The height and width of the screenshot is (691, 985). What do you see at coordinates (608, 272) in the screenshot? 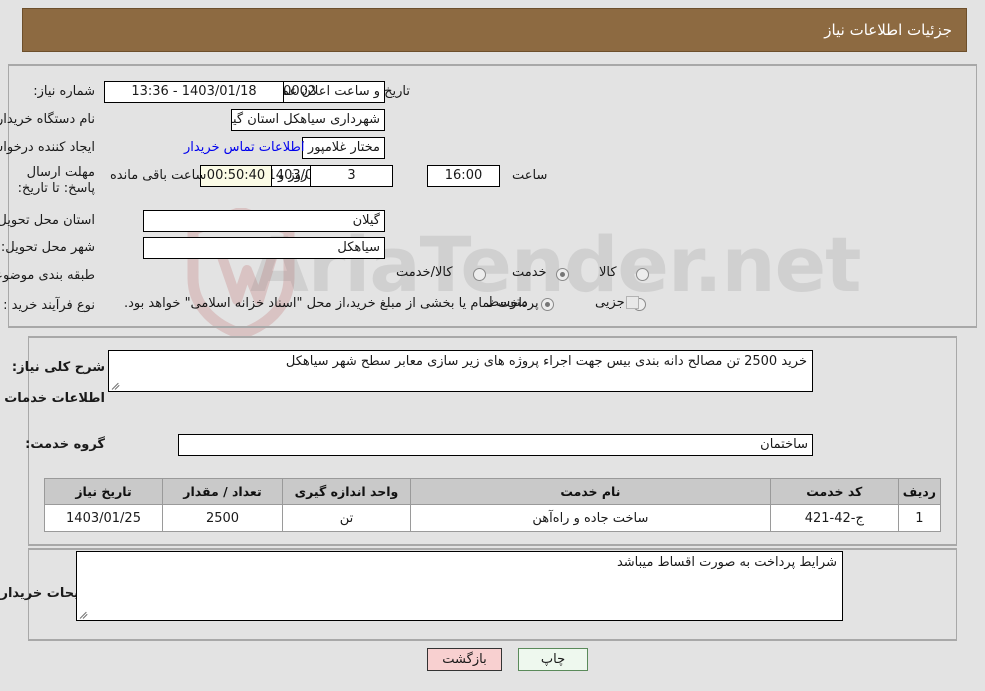
I see `radio-category-kala-label: کالا` at bounding box center [608, 272].